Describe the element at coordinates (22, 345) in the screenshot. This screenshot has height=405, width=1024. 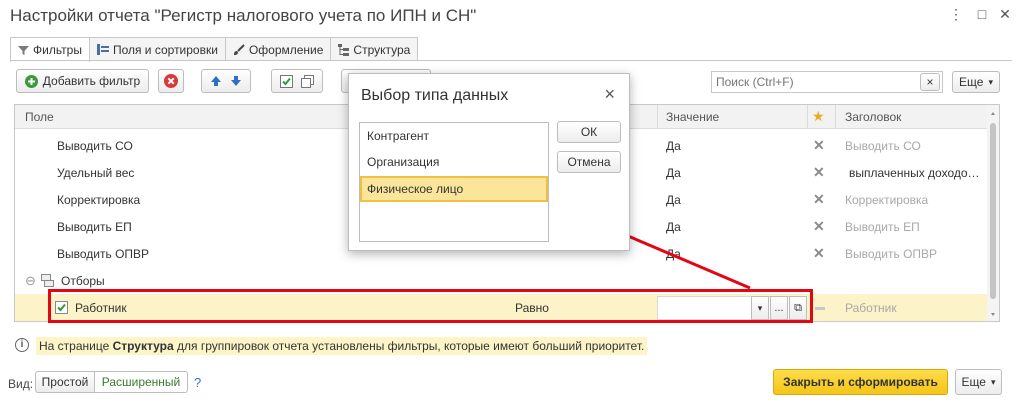
I see `info-icon: i` at that location.